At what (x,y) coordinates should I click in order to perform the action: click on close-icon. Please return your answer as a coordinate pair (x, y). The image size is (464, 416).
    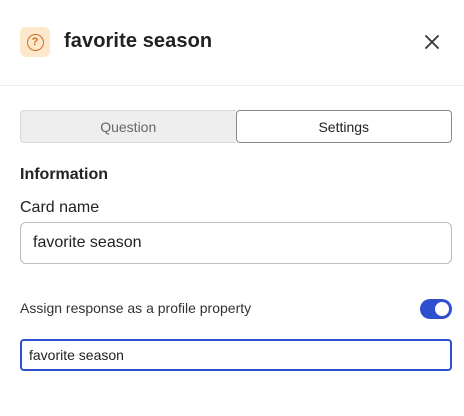
    Looking at the image, I should click on (432, 42).